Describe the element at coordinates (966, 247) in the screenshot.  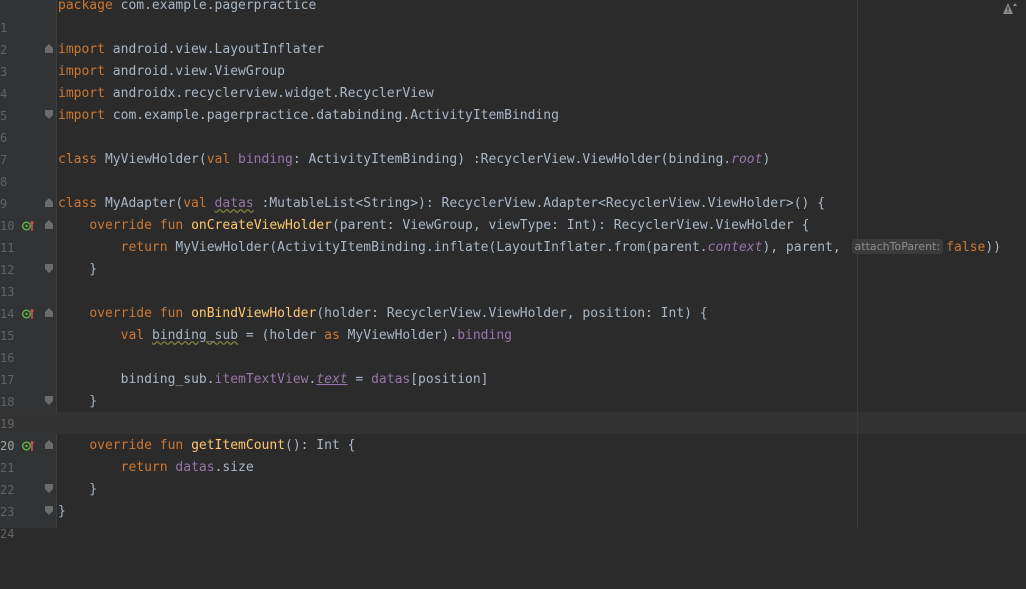
I see `keyword: false` at that location.